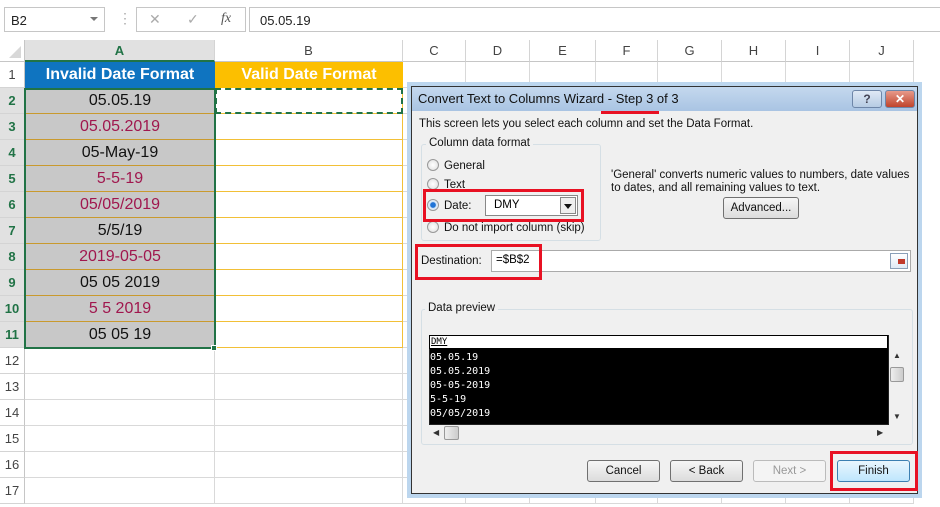 The image size is (940, 507). Describe the element at coordinates (563, 51) in the screenshot. I see `column-header-e: E` at that location.